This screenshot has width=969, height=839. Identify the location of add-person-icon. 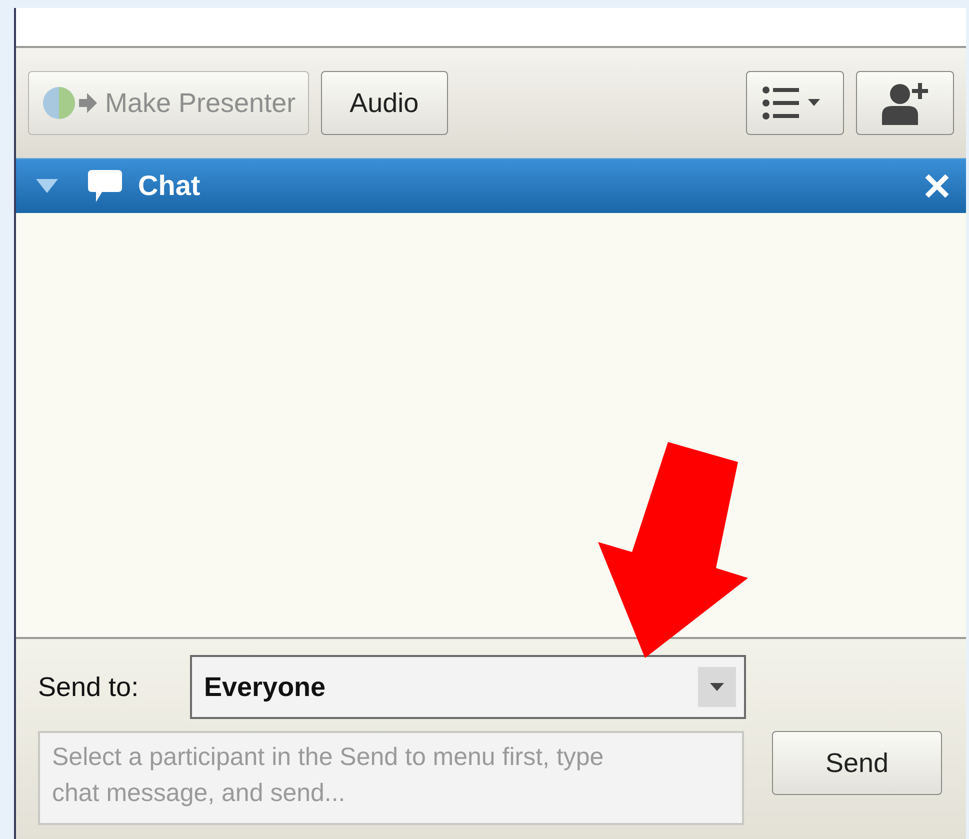
(905, 103).